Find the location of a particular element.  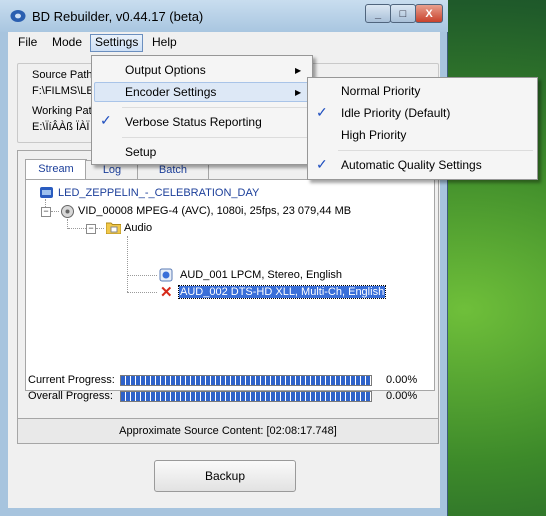

current-progress-bar is located at coordinates (246, 380).